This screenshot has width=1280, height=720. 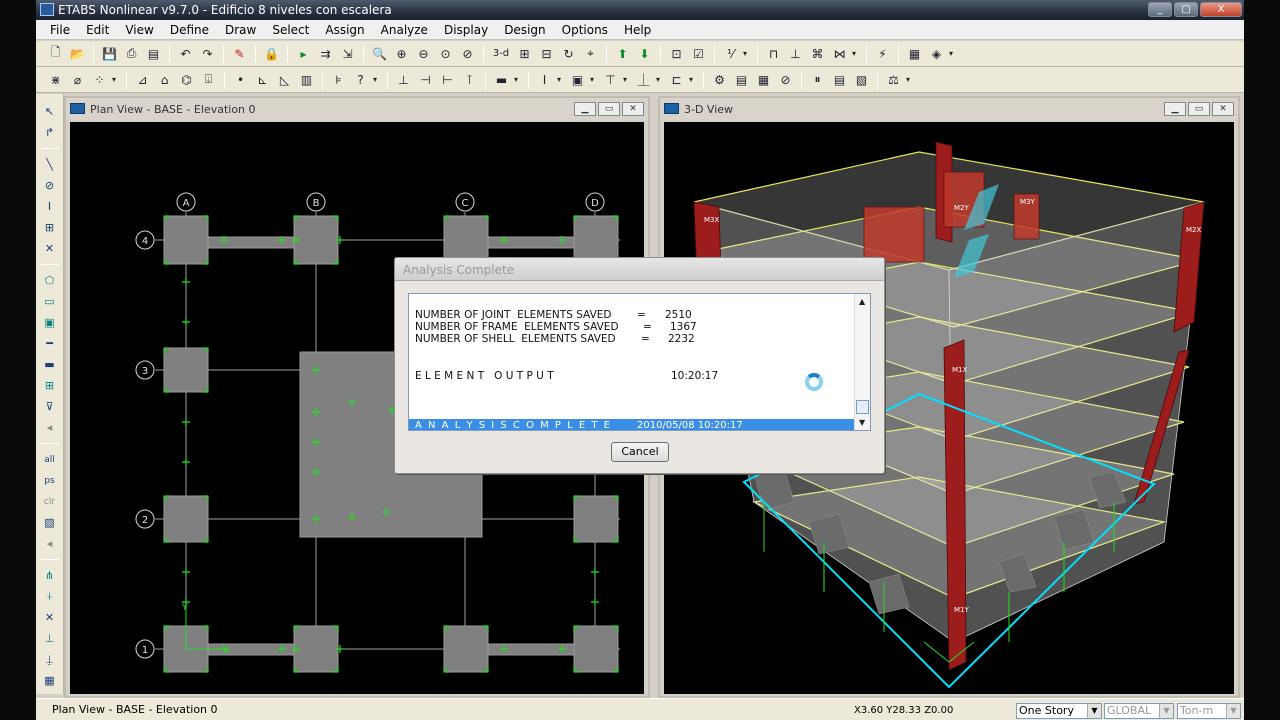 What do you see at coordinates (633, 109) in the screenshot?
I see `plan-close-button: ✕` at bounding box center [633, 109].